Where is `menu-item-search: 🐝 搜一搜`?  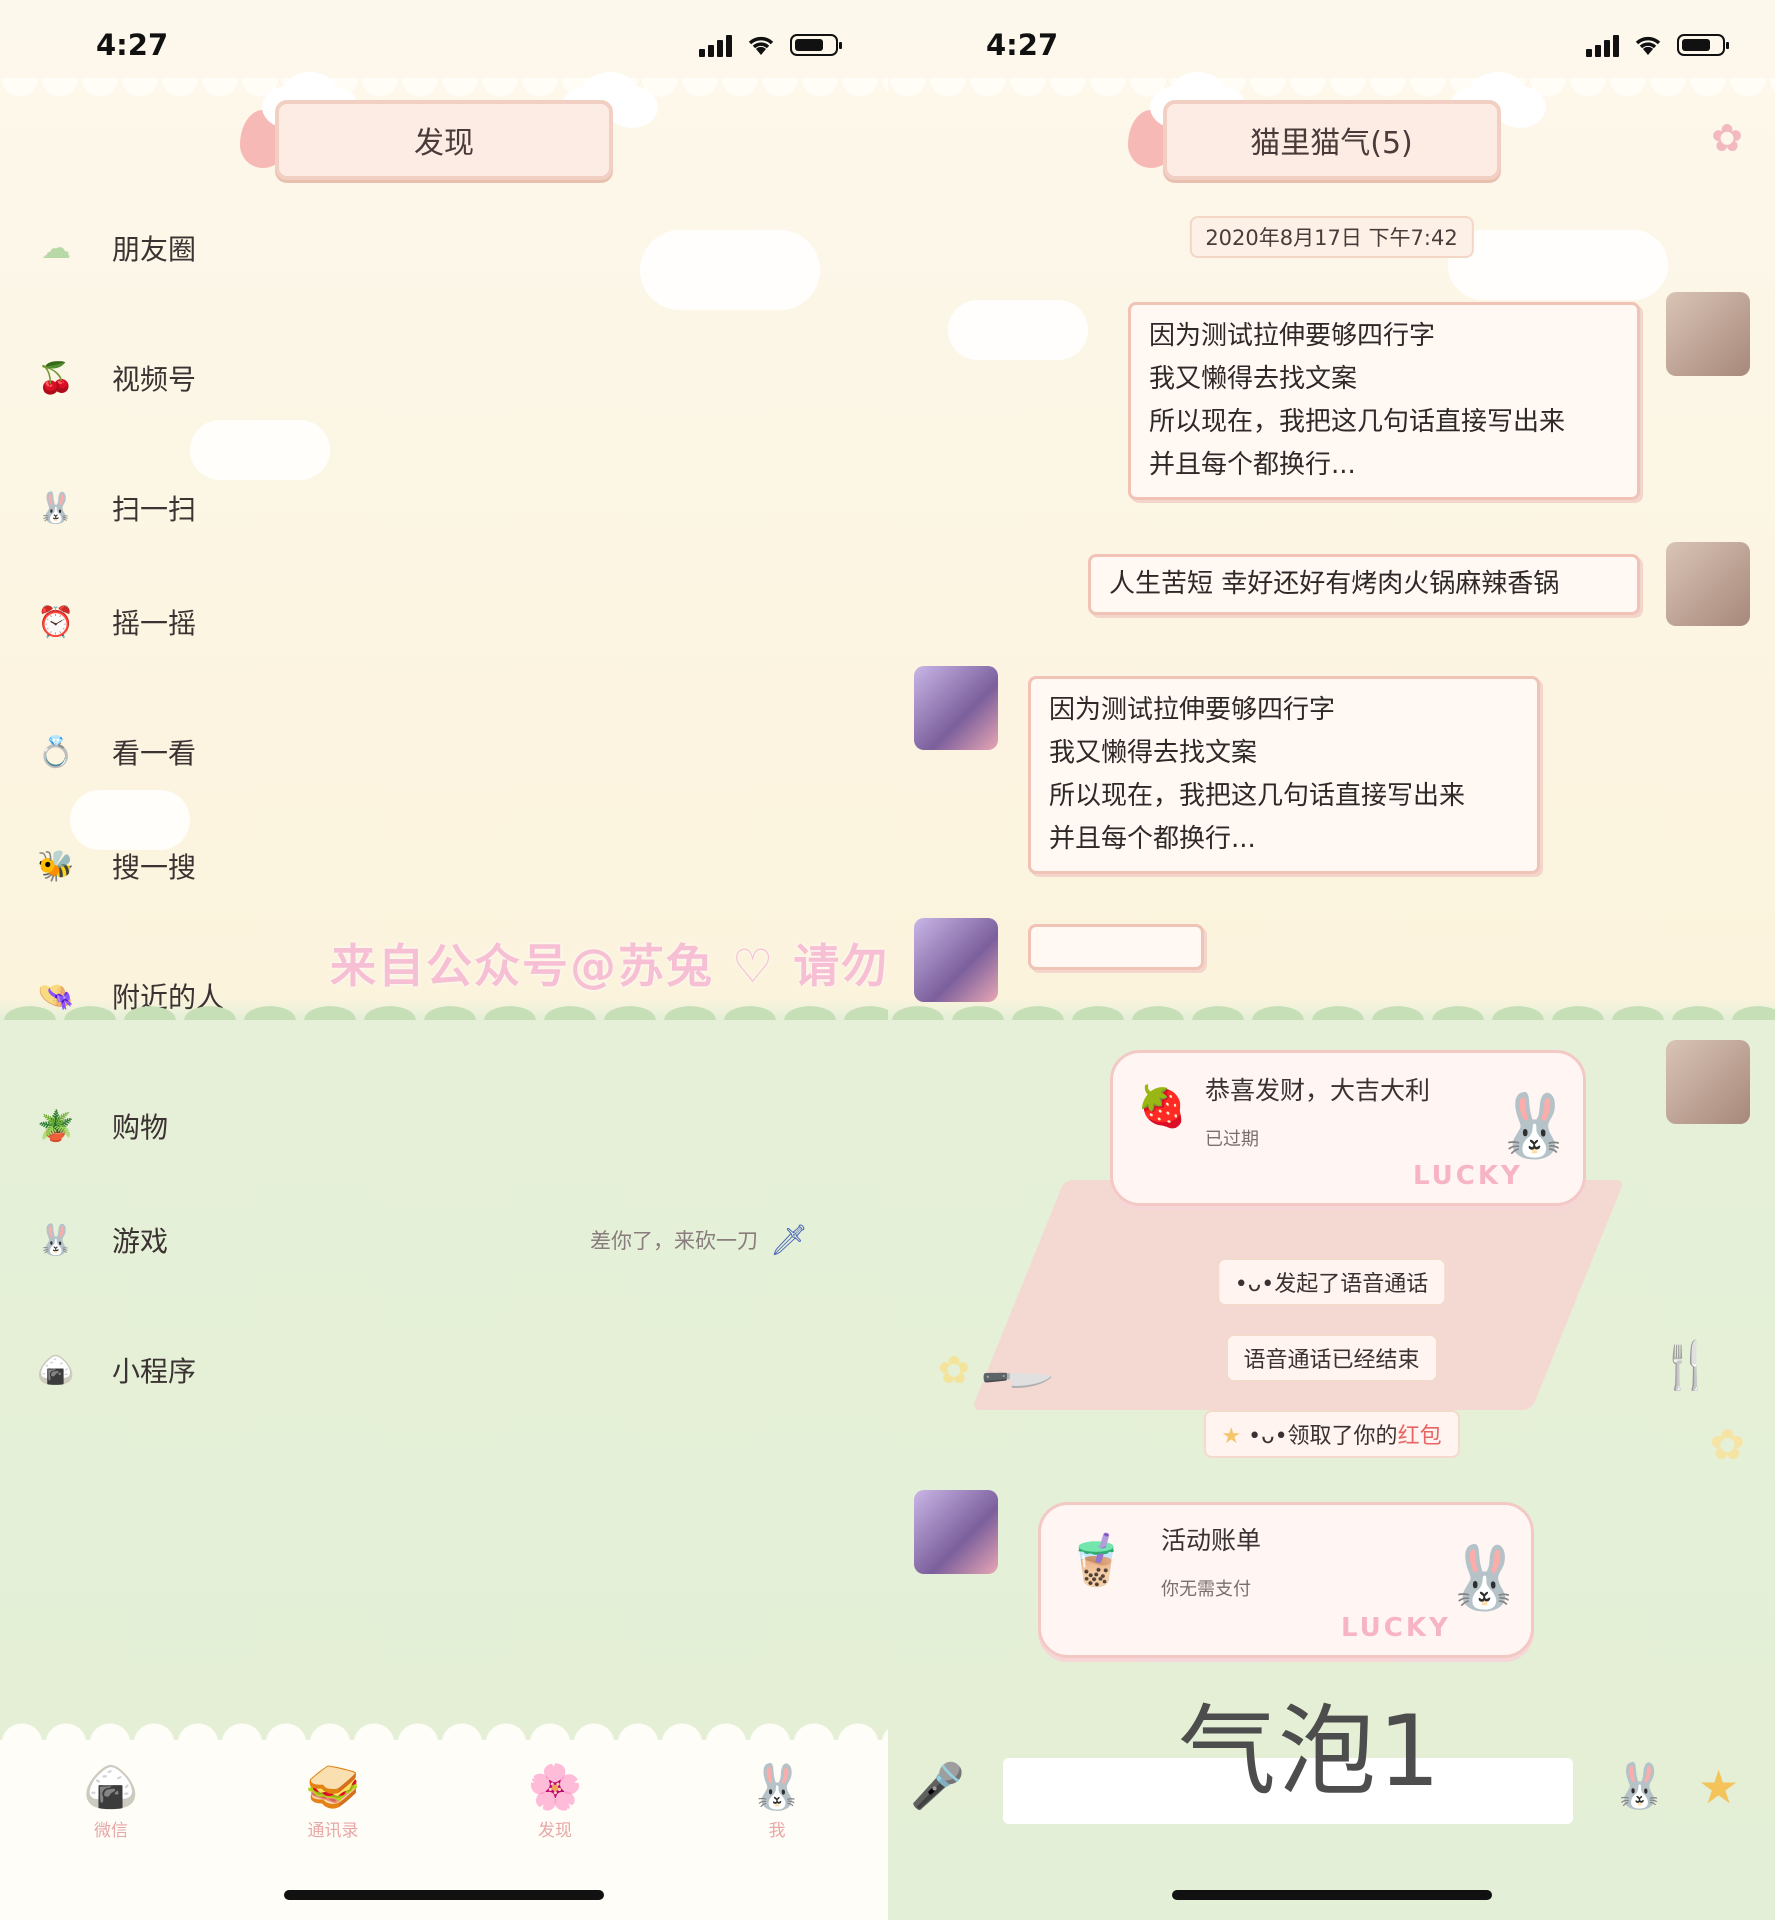
menu-item-search: 🐝 搜一搜 is located at coordinates (442, 866).